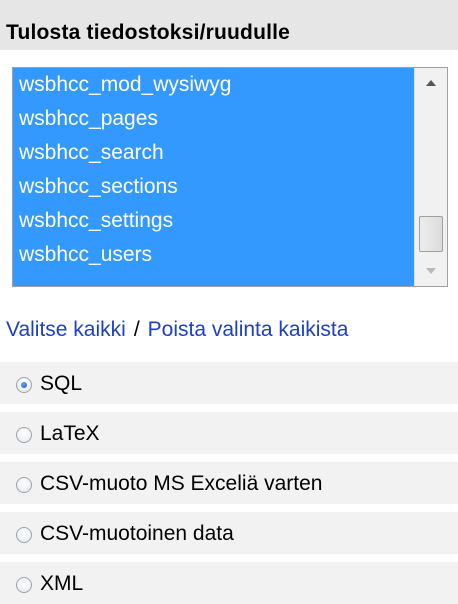  Describe the element at coordinates (148, 32) in the screenshot. I see `panel-title: Tulosta tiedostoksi/ruudulle` at that location.